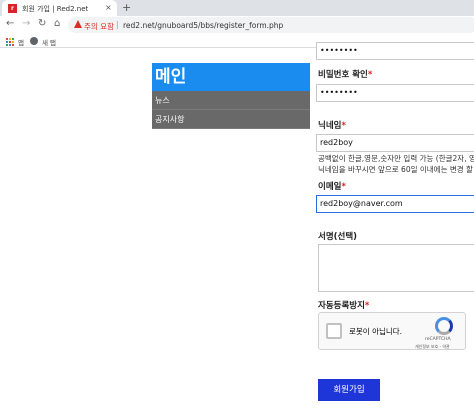 The height and width of the screenshot is (410, 474). What do you see at coordinates (395, 169) in the screenshot?
I see `nickname-help: 닉네임을 바꾸시면 앞으로 60일 이내에는 변경 할` at bounding box center [395, 169].